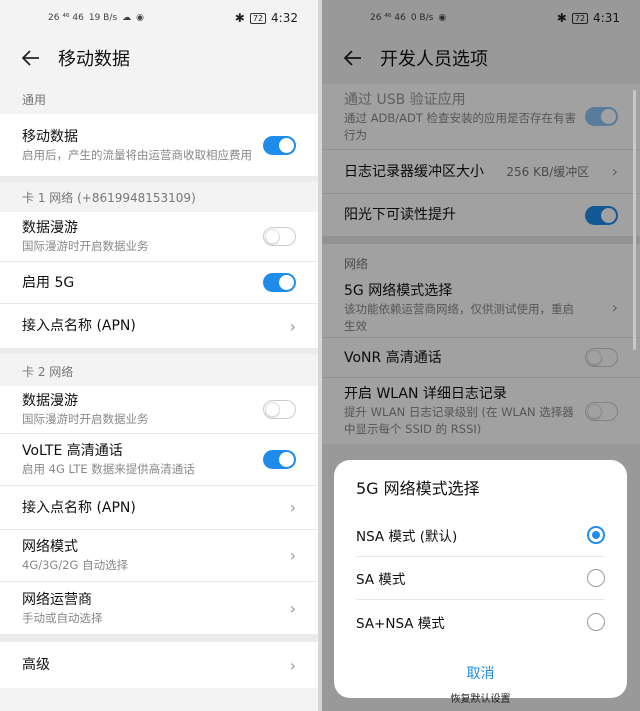 The height and width of the screenshot is (711, 640). I want to click on sim2-volte-toggle, so click(279, 459).